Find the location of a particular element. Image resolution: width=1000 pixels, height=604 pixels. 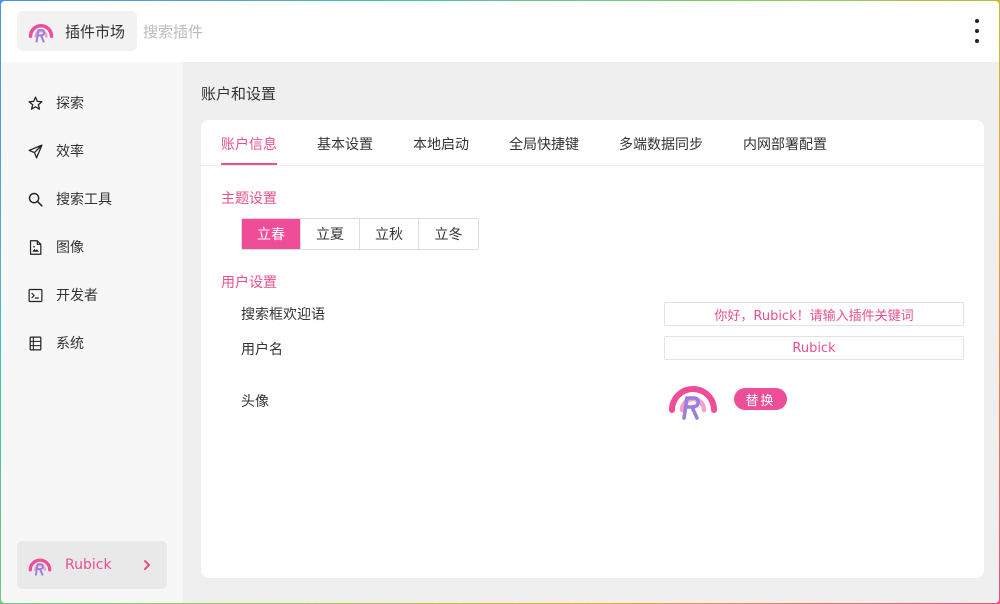

header: 插件市场 is located at coordinates (500, 31).